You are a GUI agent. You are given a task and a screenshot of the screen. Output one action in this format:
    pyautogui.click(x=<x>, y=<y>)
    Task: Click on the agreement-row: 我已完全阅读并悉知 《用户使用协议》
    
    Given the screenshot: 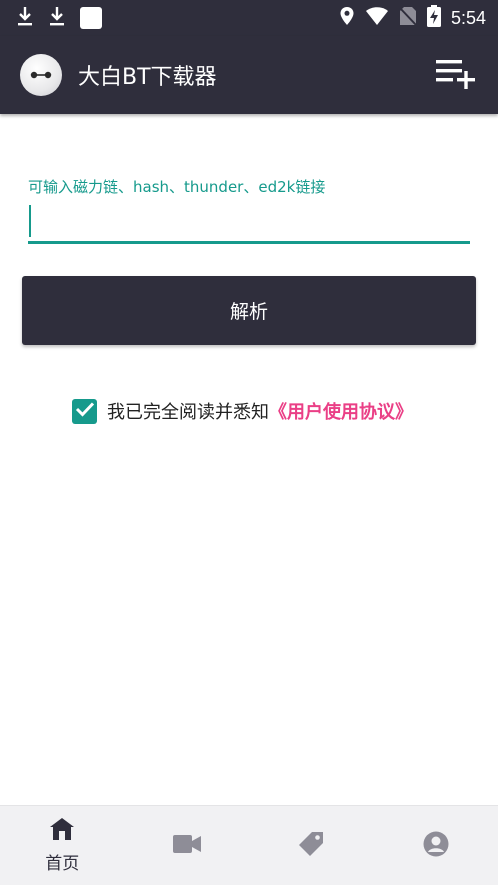 What is the action you would take?
    pyautogui.click(x=242, y=411)
    